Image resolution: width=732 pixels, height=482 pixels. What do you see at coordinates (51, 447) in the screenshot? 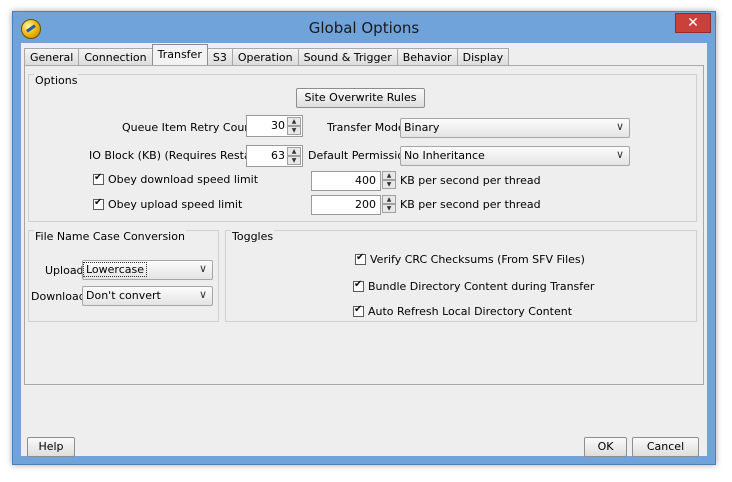
I see `help-button: Help` at bounding box center [51, 447].